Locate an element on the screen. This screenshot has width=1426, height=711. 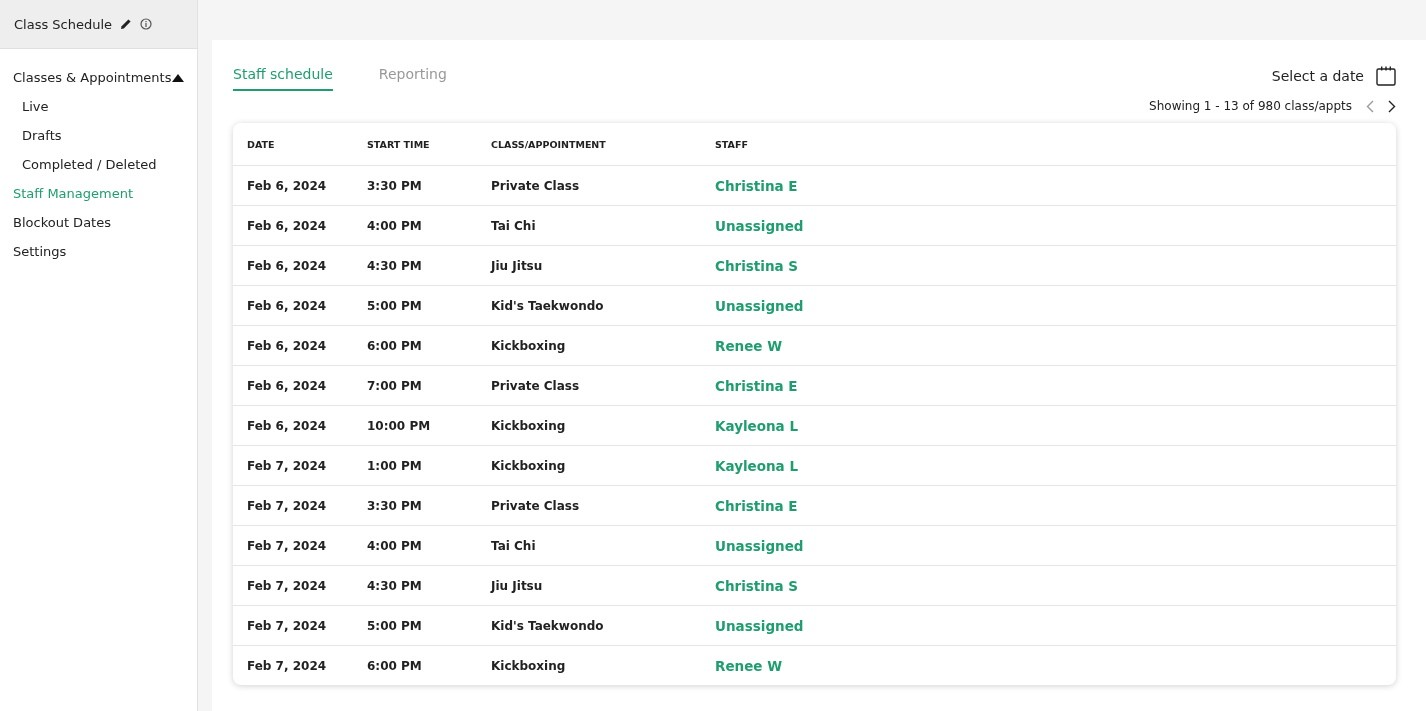
pencil-icon is located at coordinates (126, 24).